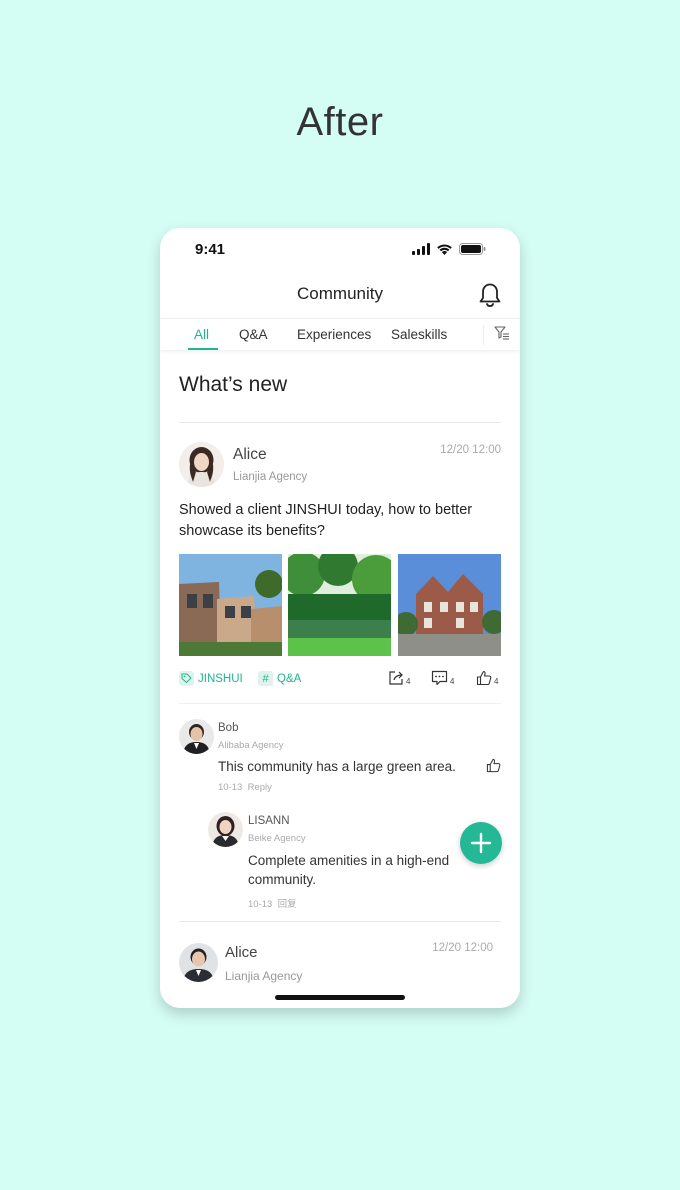  I want to click on tag-icon, so click(186, 678).